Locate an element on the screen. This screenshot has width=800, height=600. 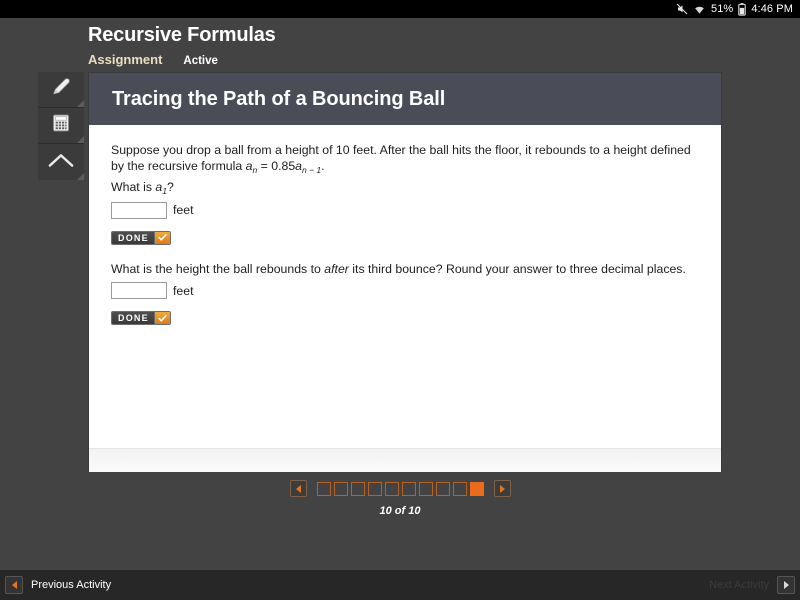
question-2-unit-label: feet is located at coordinates (183, 290).